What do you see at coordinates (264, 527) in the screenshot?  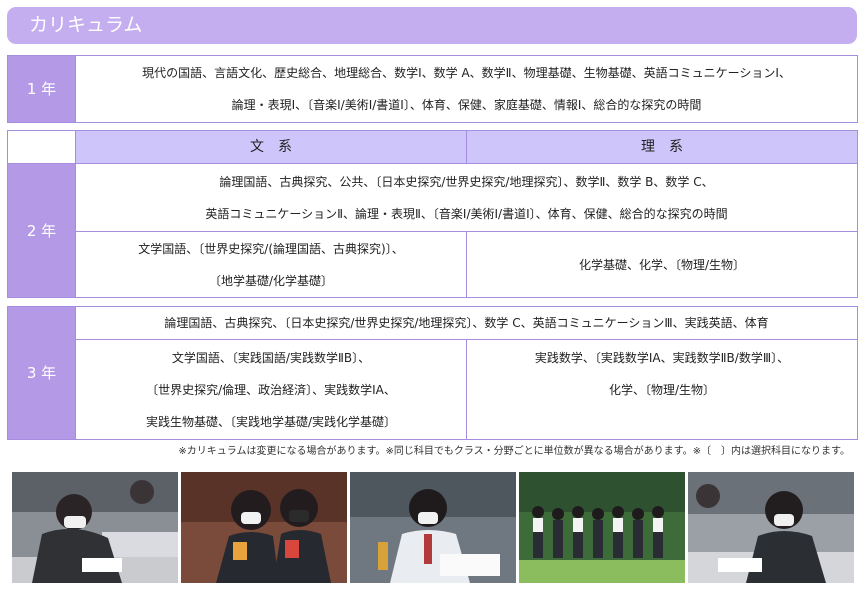 I see `photo-two-students` at bounding box center [264, 527].